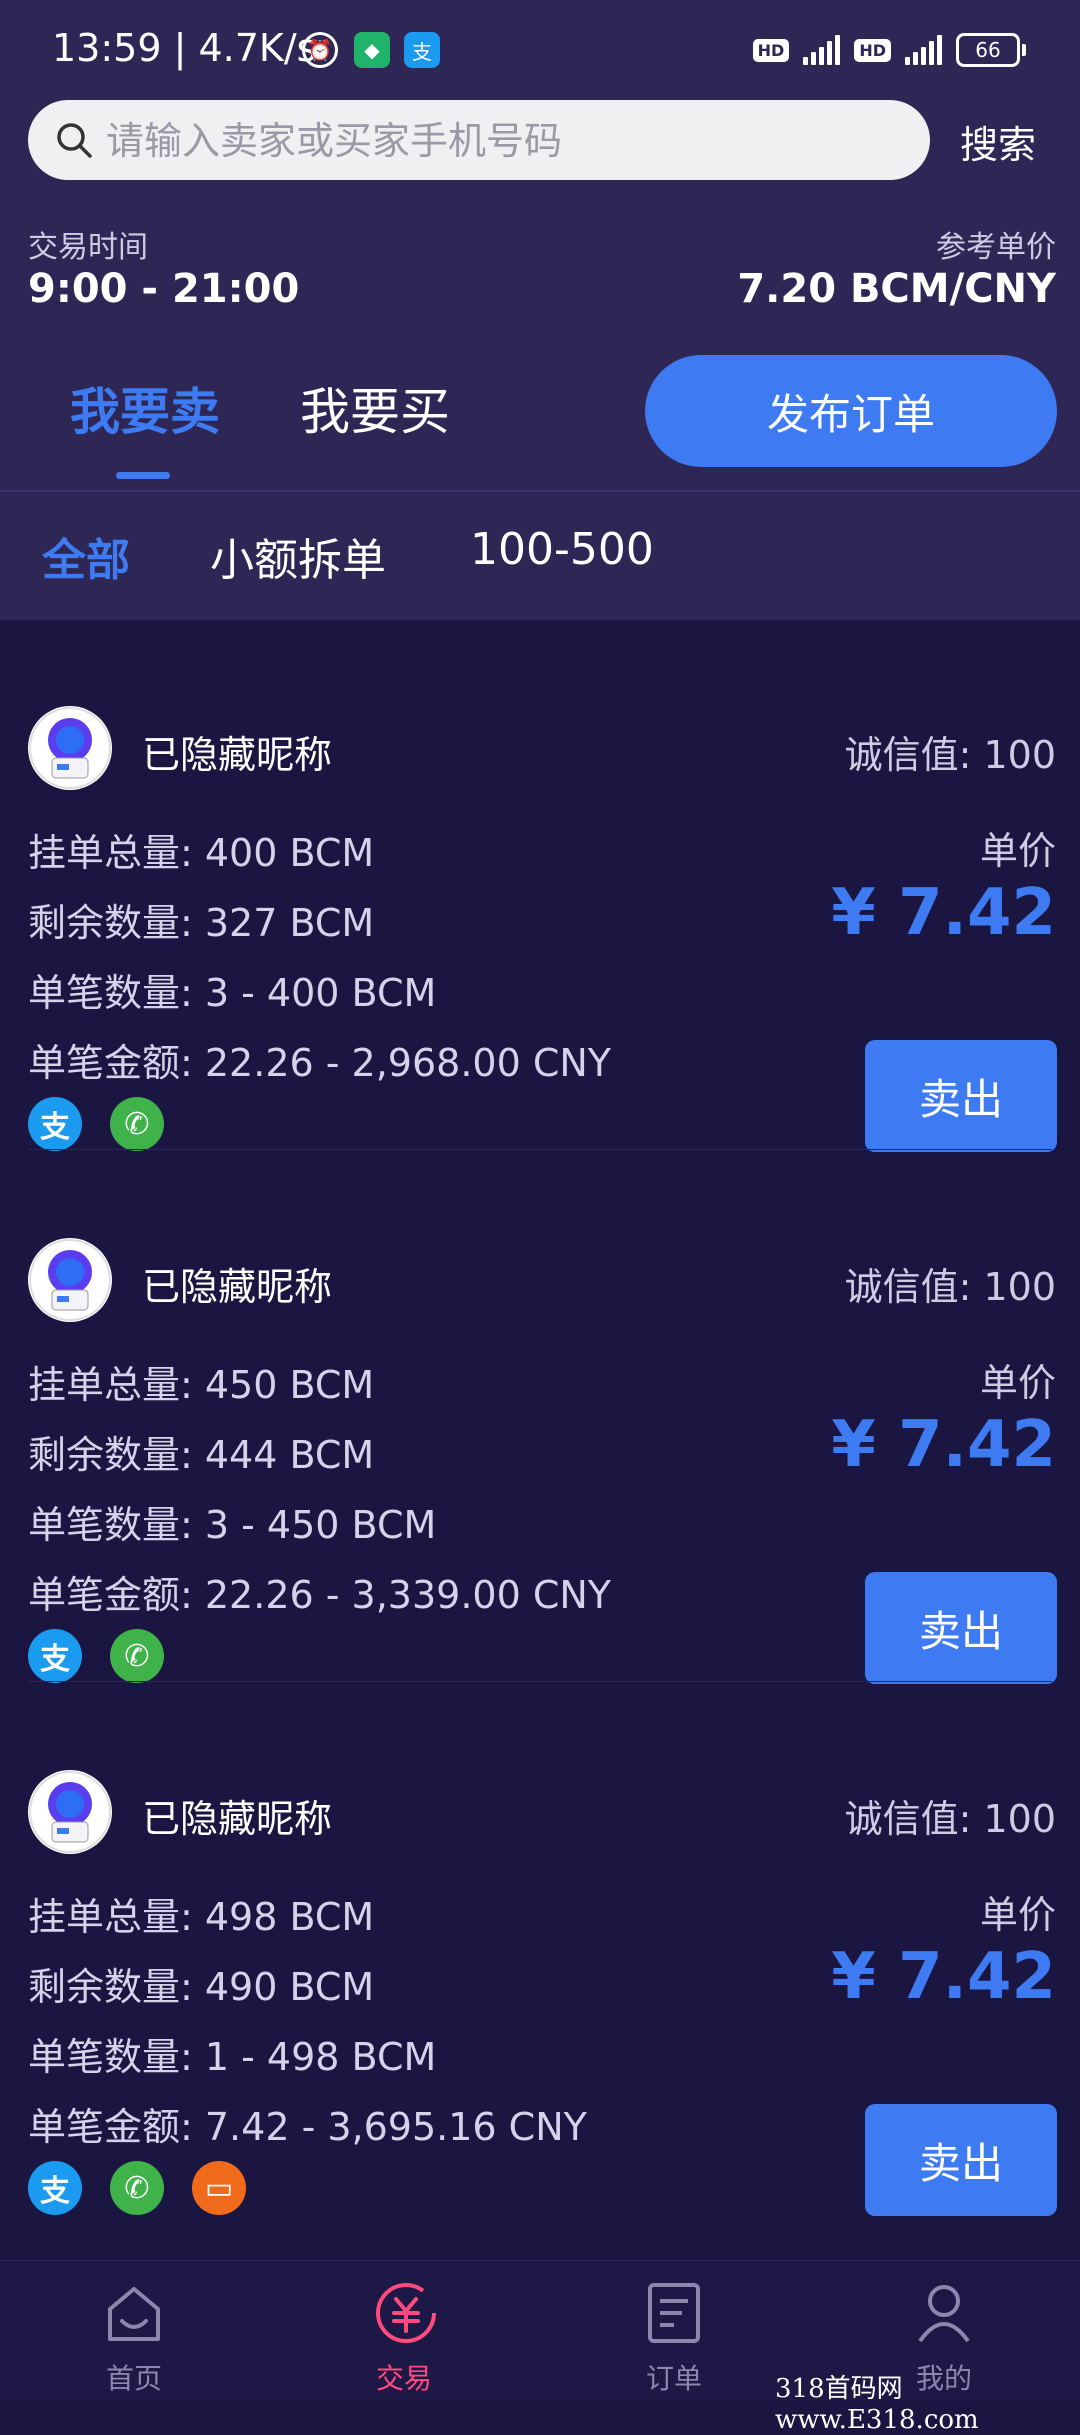 The image size is (1080, 2435). What do you see at coordinates (219, 2188) in the screenshot?
I see `bank-card-icon: ▭` at bounding box center [219, 2188].